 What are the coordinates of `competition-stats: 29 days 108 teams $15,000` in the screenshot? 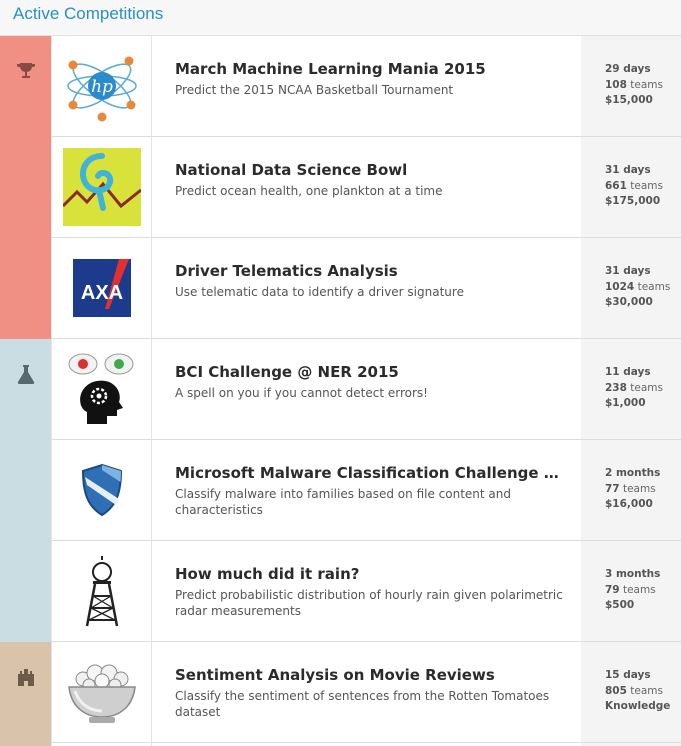 It's located at (631, 86).